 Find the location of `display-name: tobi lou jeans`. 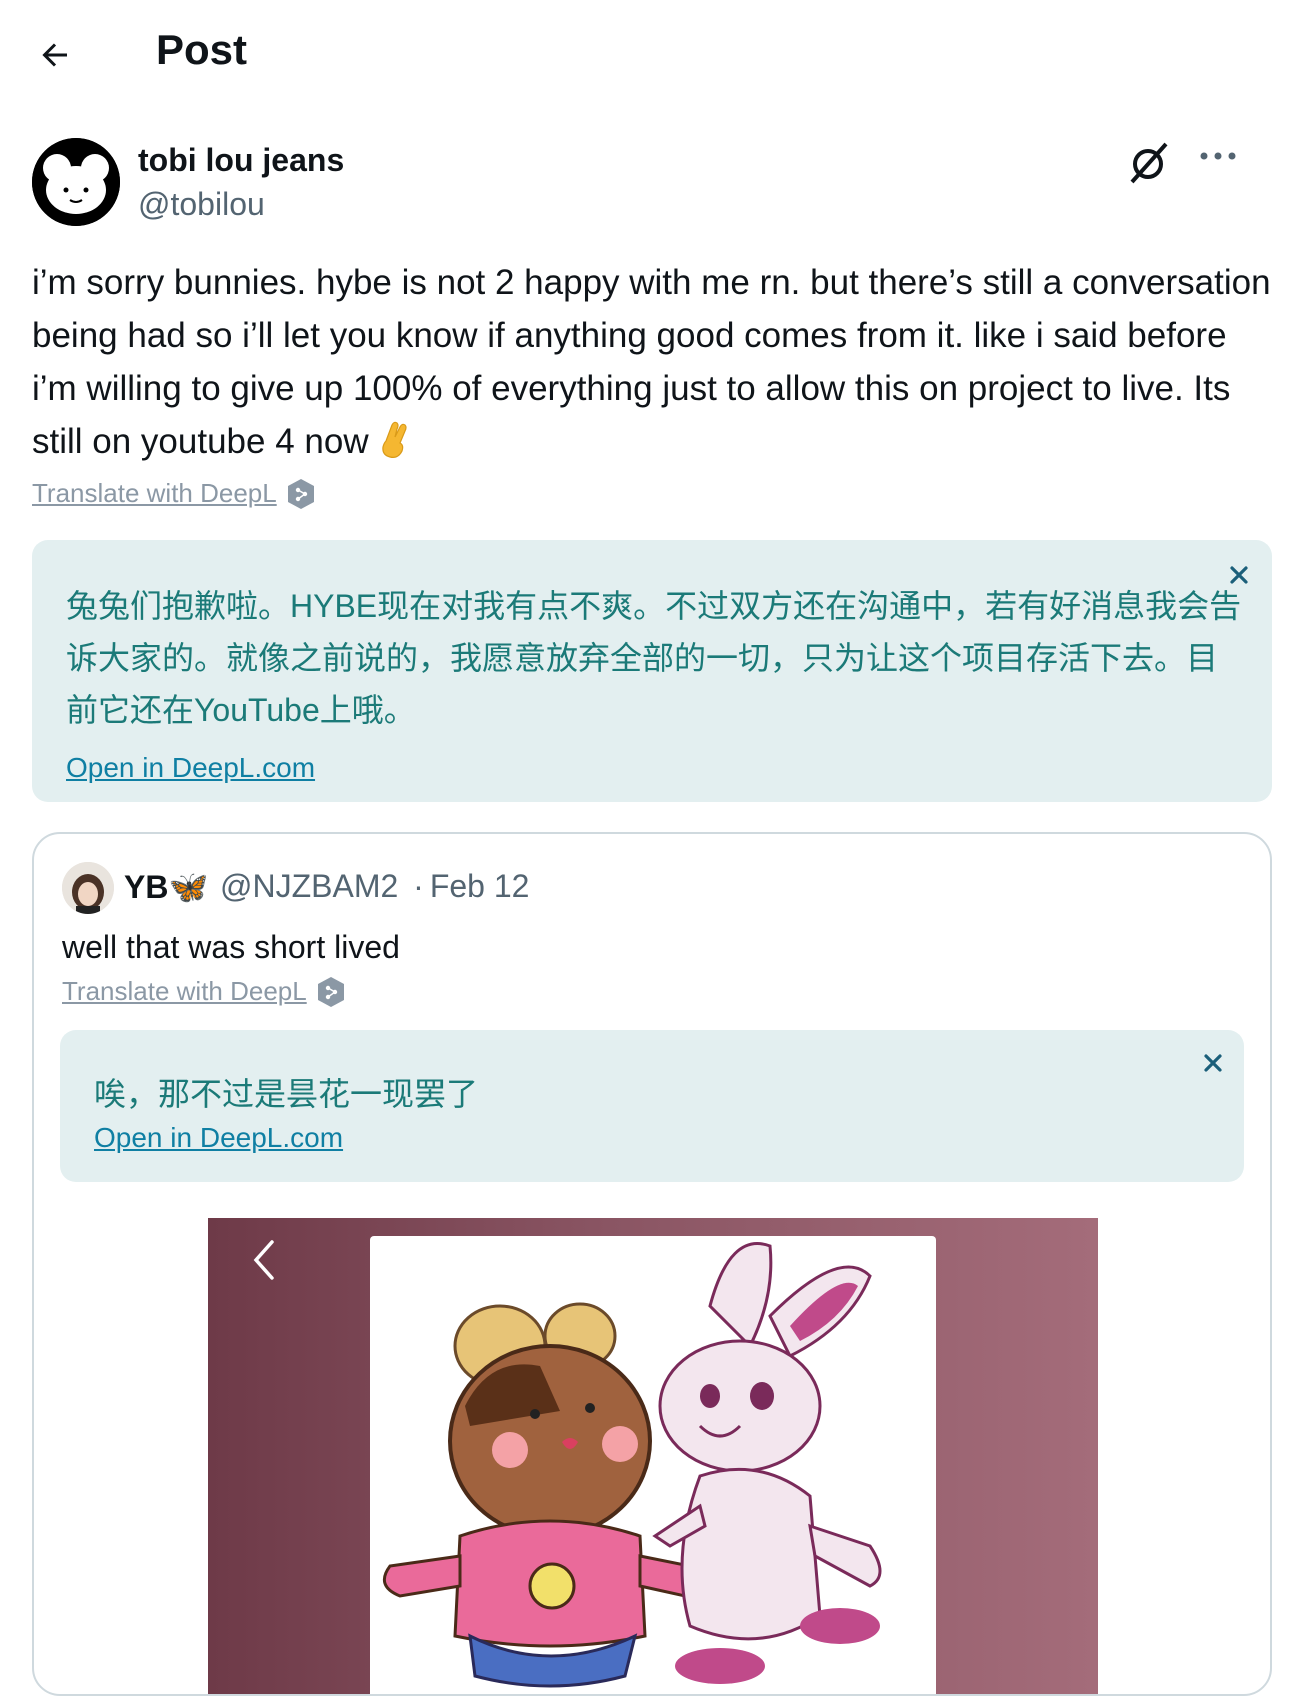

display-name: tobi lou jeans is located at coordinates (241, 160).